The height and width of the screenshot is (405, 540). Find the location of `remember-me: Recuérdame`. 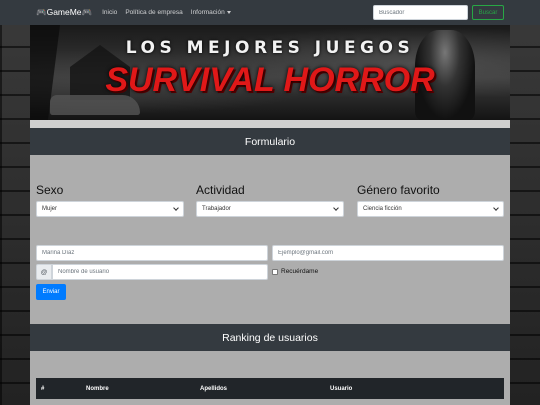

remember-me: Recuérdame is located at coordinates (295, 271).